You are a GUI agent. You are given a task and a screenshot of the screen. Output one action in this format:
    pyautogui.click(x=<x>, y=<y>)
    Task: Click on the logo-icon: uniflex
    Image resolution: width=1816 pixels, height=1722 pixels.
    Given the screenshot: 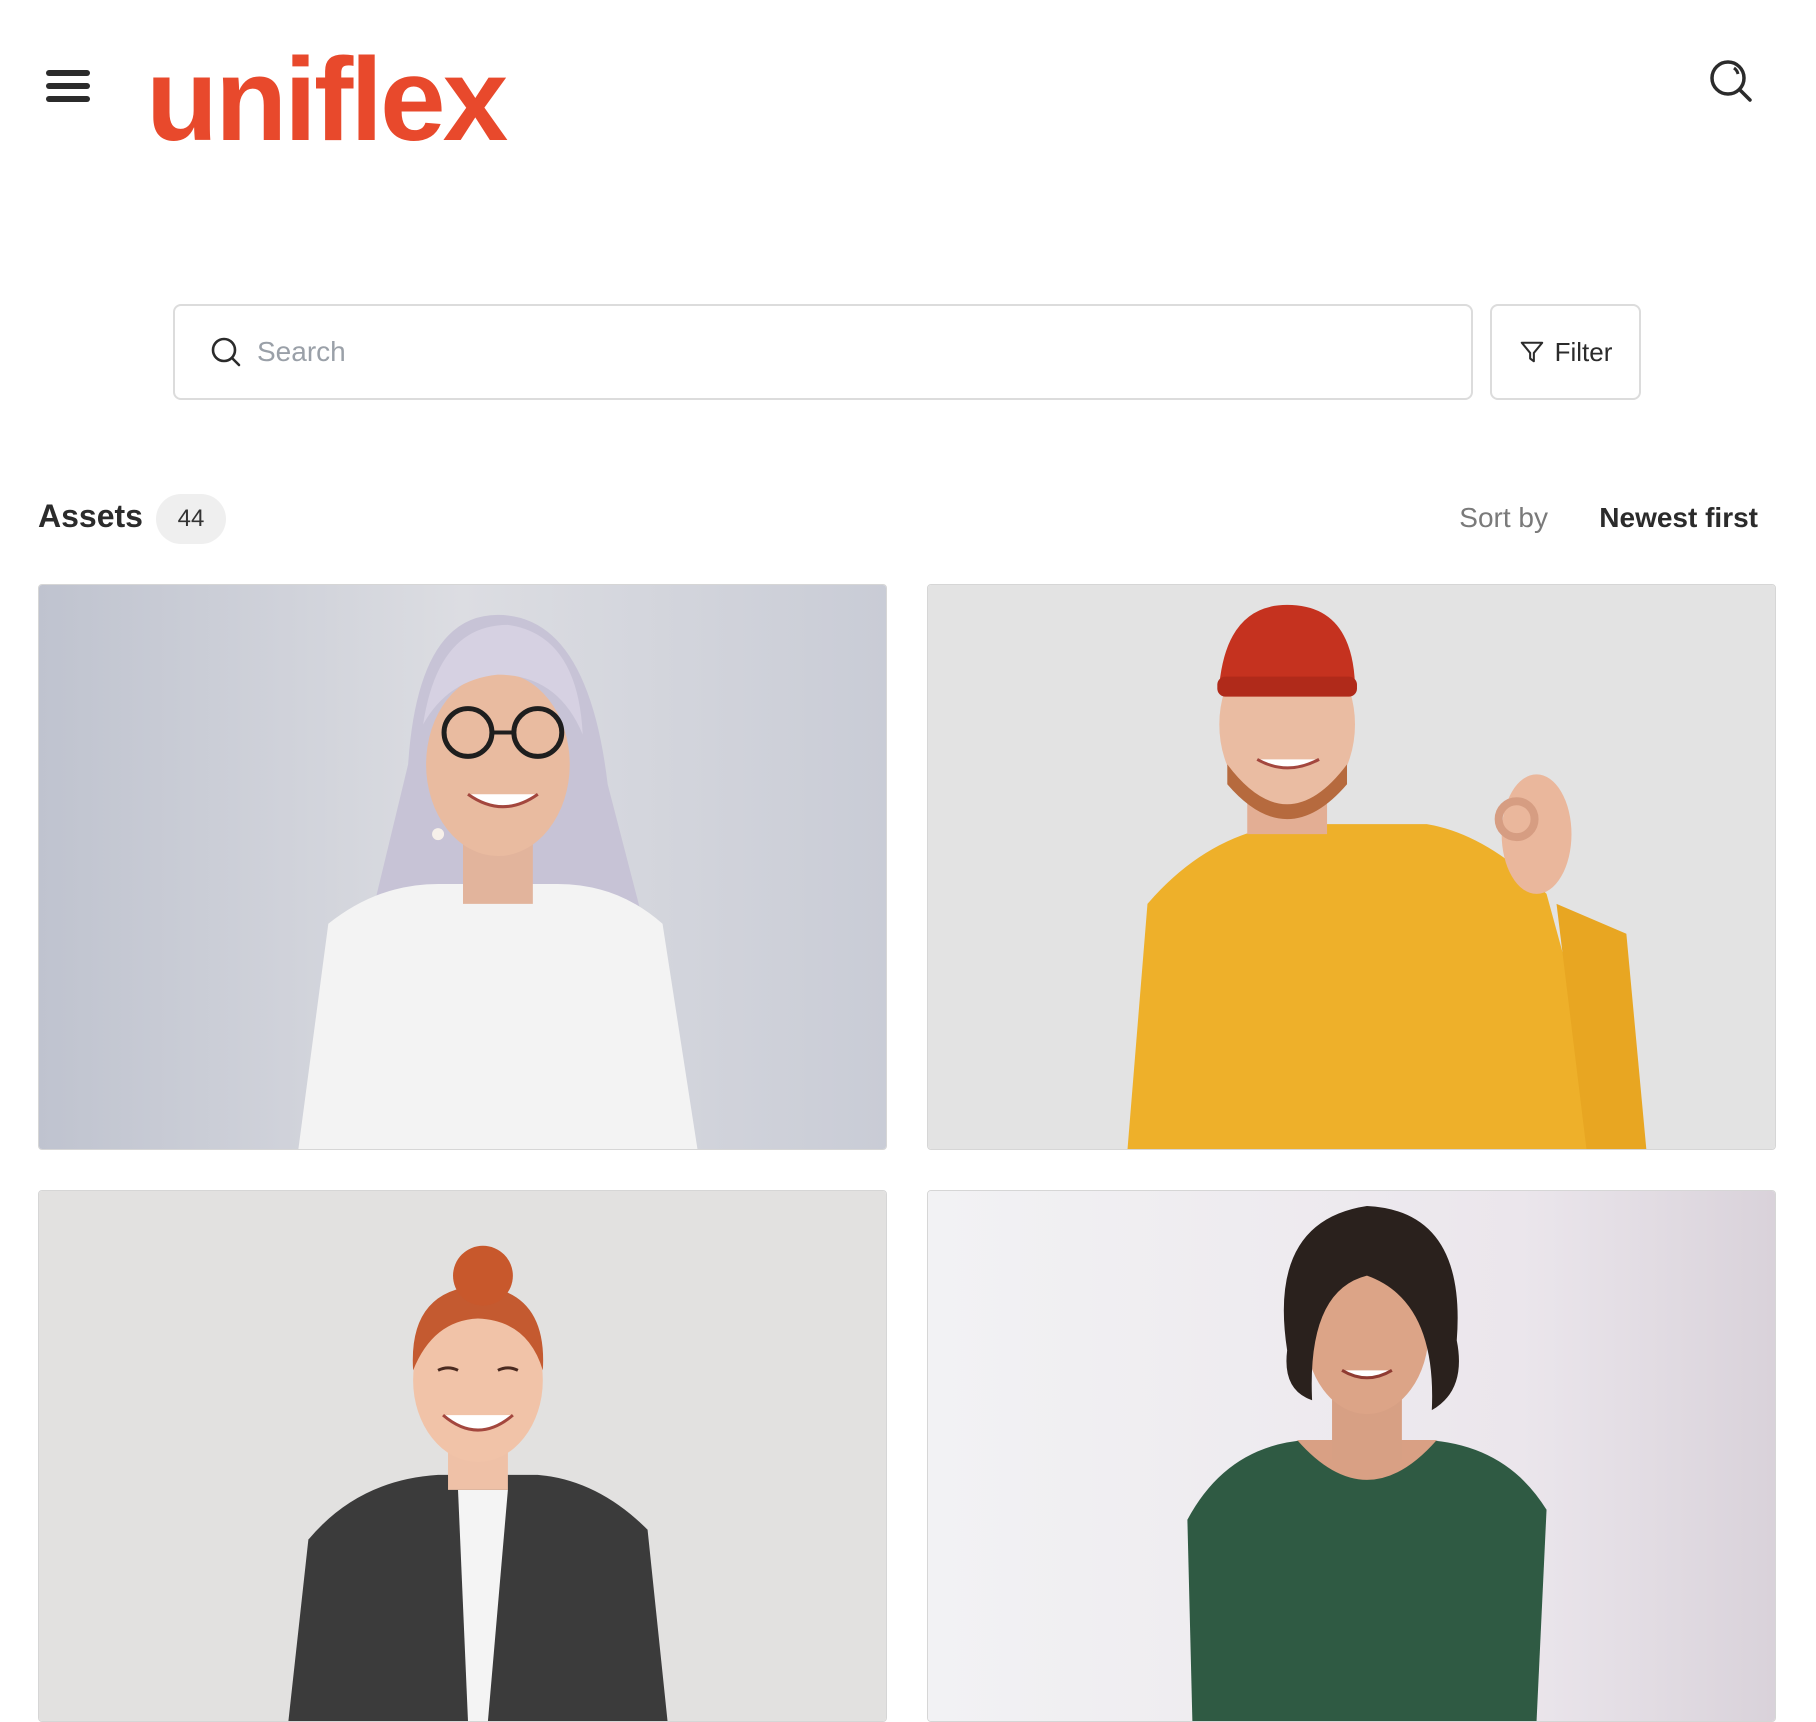 What is the action you would take?
    pyautogui.click(x=328, y=100)
    